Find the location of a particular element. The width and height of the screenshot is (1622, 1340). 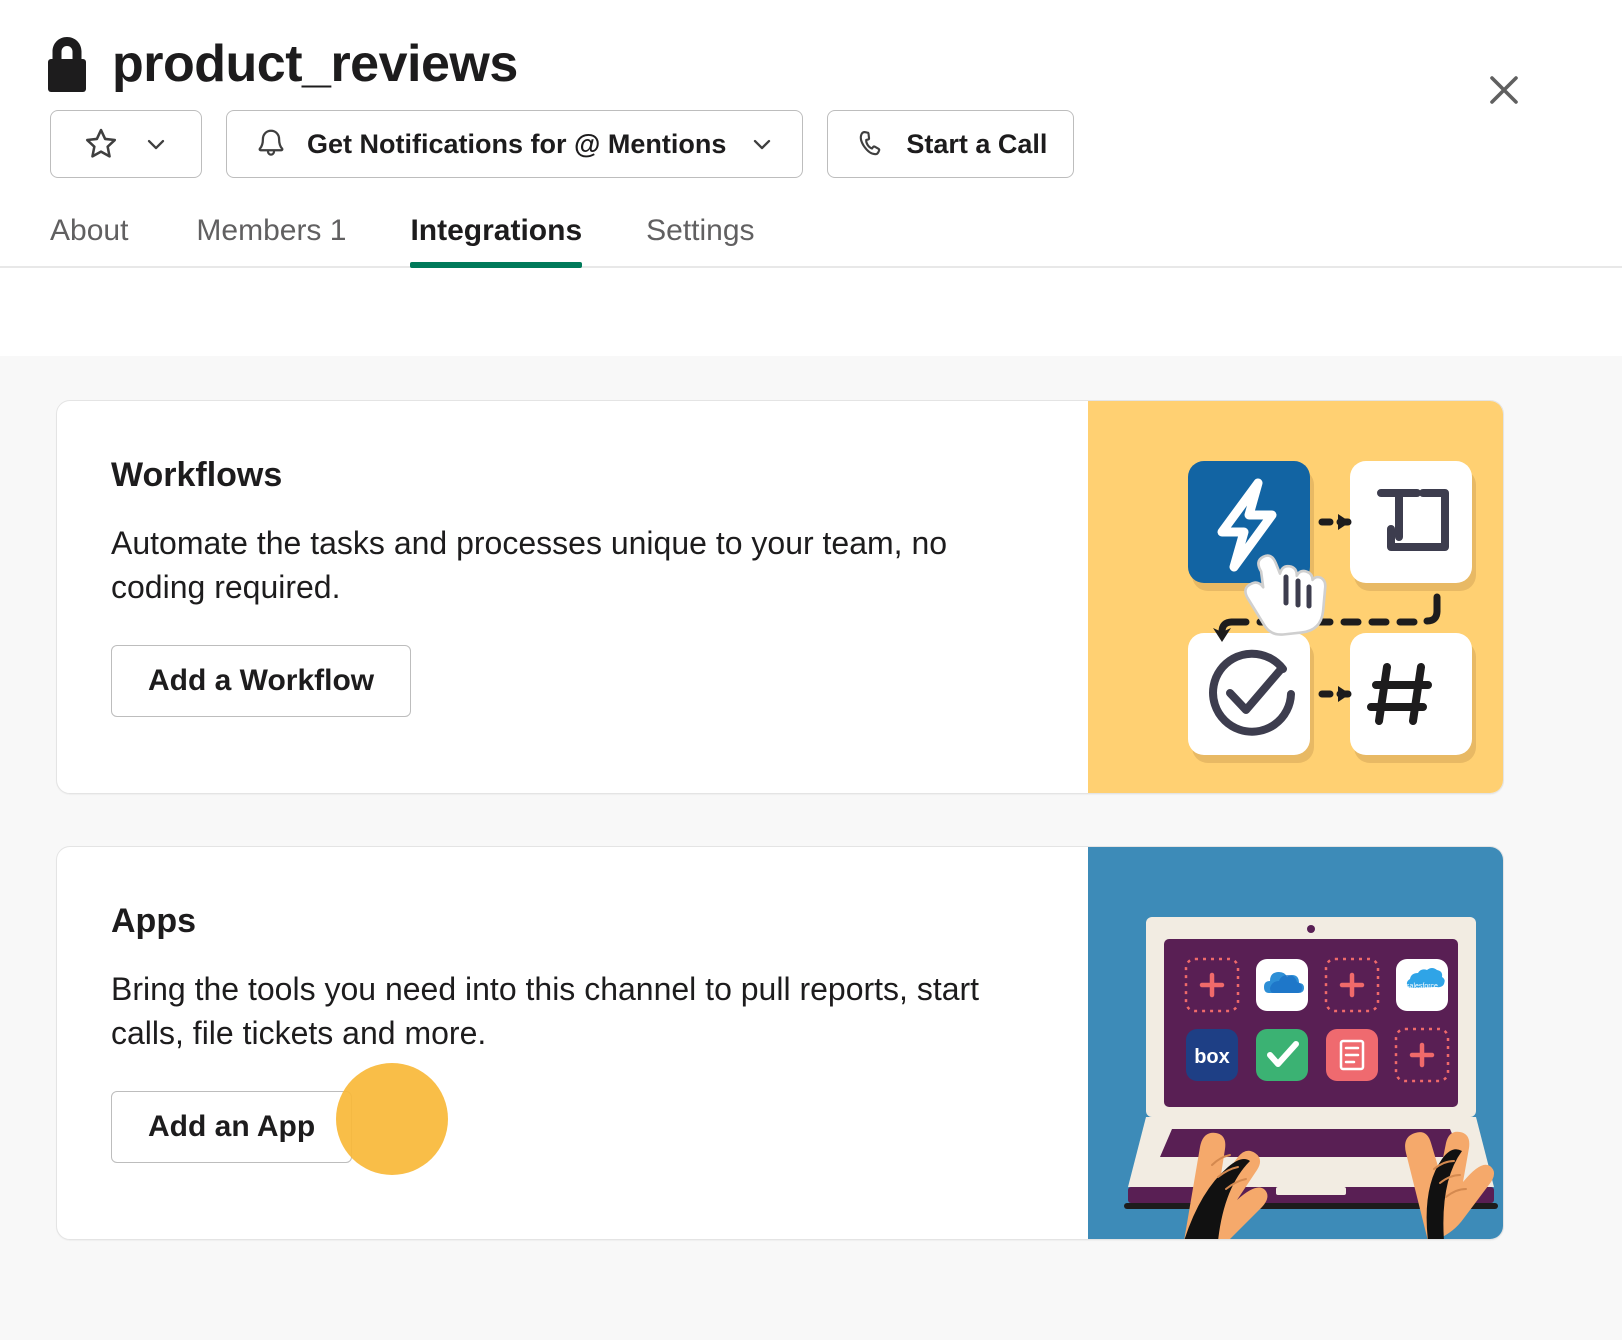

notification-settings-label: Get Notifications for @ Mentions is located at coordinates (517, 143).